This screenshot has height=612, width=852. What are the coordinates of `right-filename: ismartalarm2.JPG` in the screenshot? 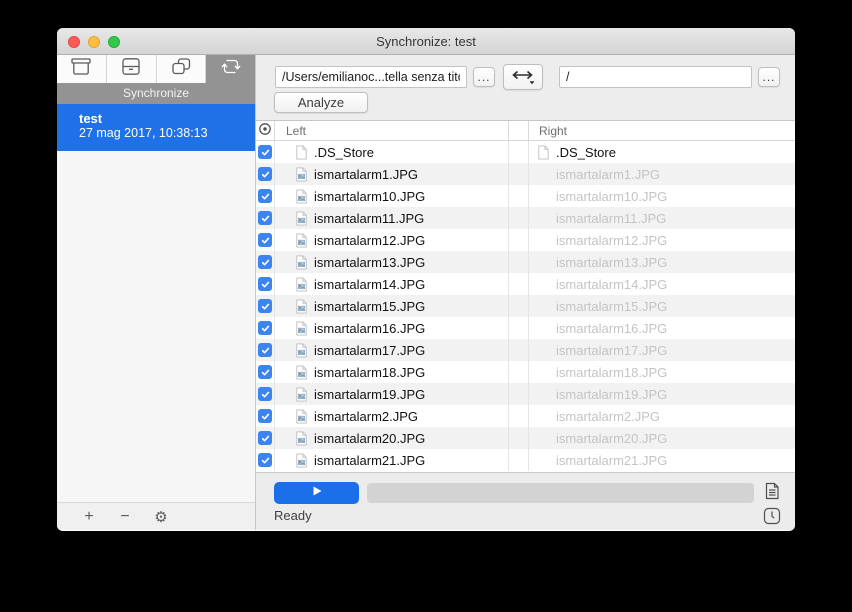 It's located at (608, 416).